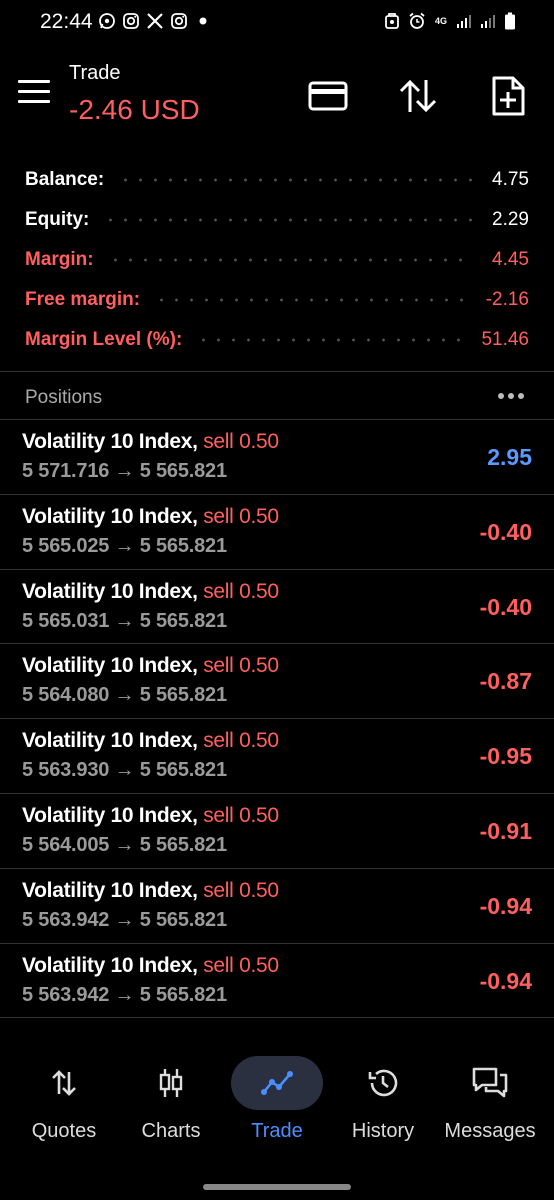 The width and height of the screenshot is (554, 1200). I want to click on total-profit: -2.46 USD, so click(134, 109).